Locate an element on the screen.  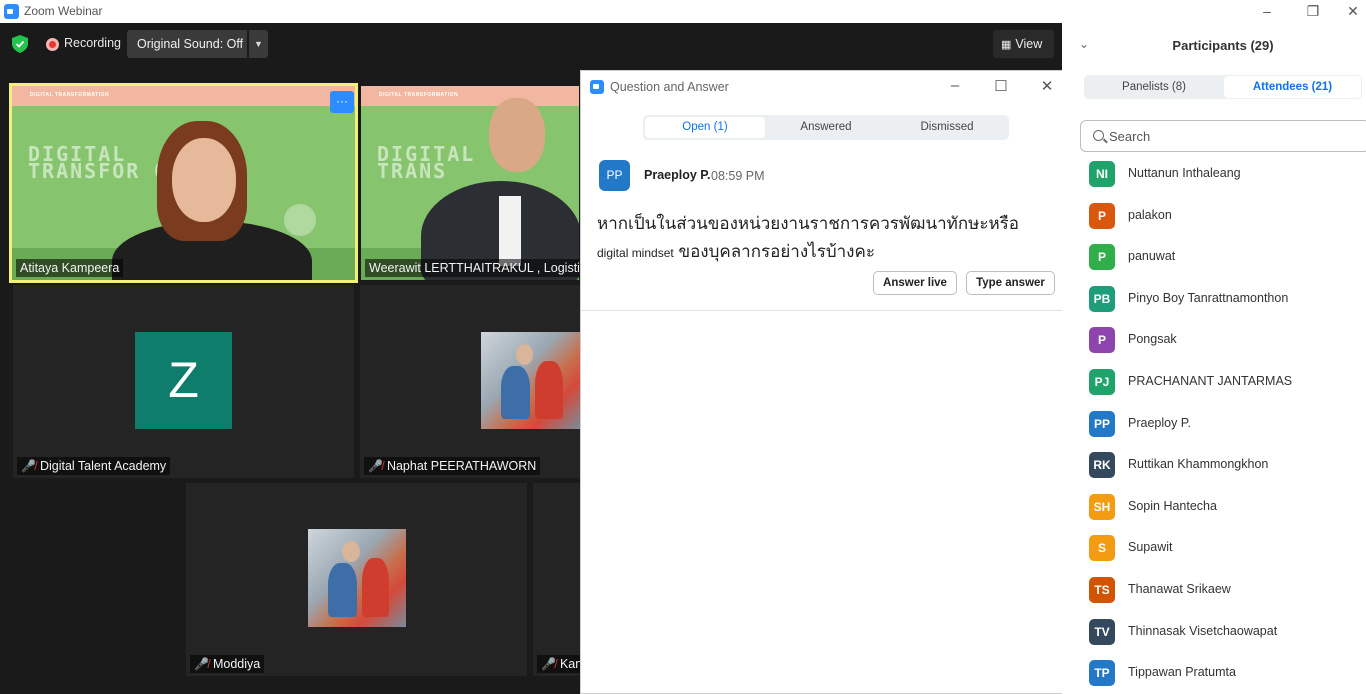
grid-icon: ▦ is located at coordinates (1006, 45).